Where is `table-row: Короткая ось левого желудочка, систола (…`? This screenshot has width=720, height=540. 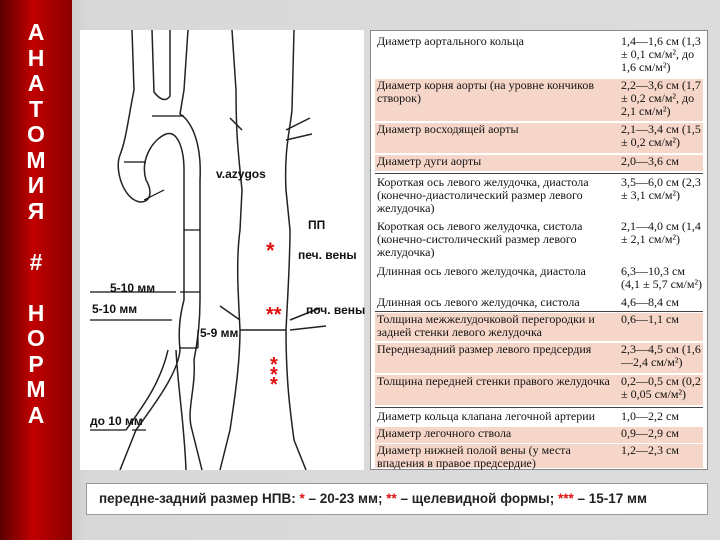 table-row: Короткая ось левого желудочка, систола (… is located at coordinates (539, 241).